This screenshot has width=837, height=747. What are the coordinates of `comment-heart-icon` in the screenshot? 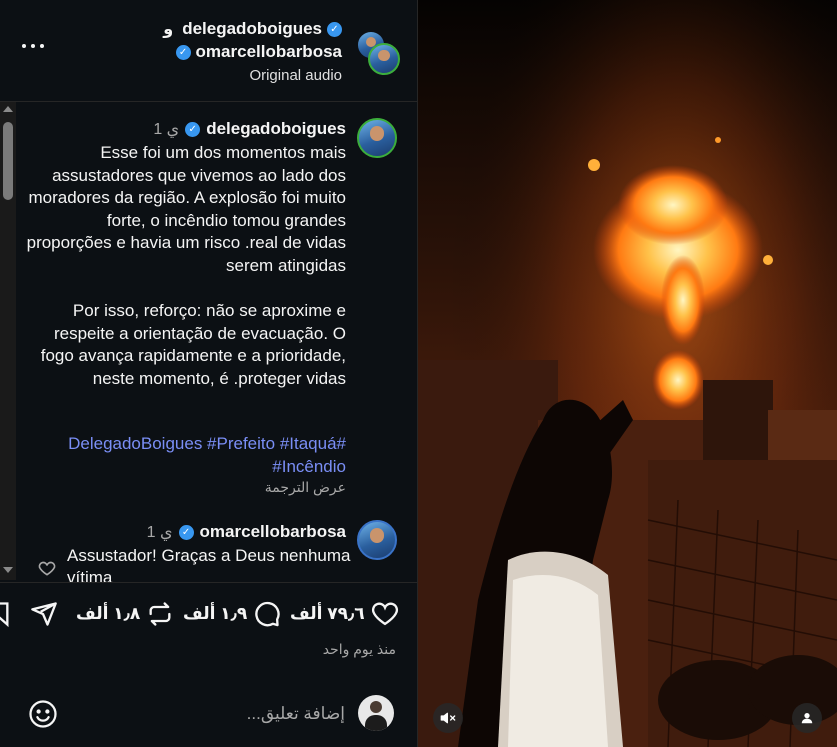 It's located at (47, 568).